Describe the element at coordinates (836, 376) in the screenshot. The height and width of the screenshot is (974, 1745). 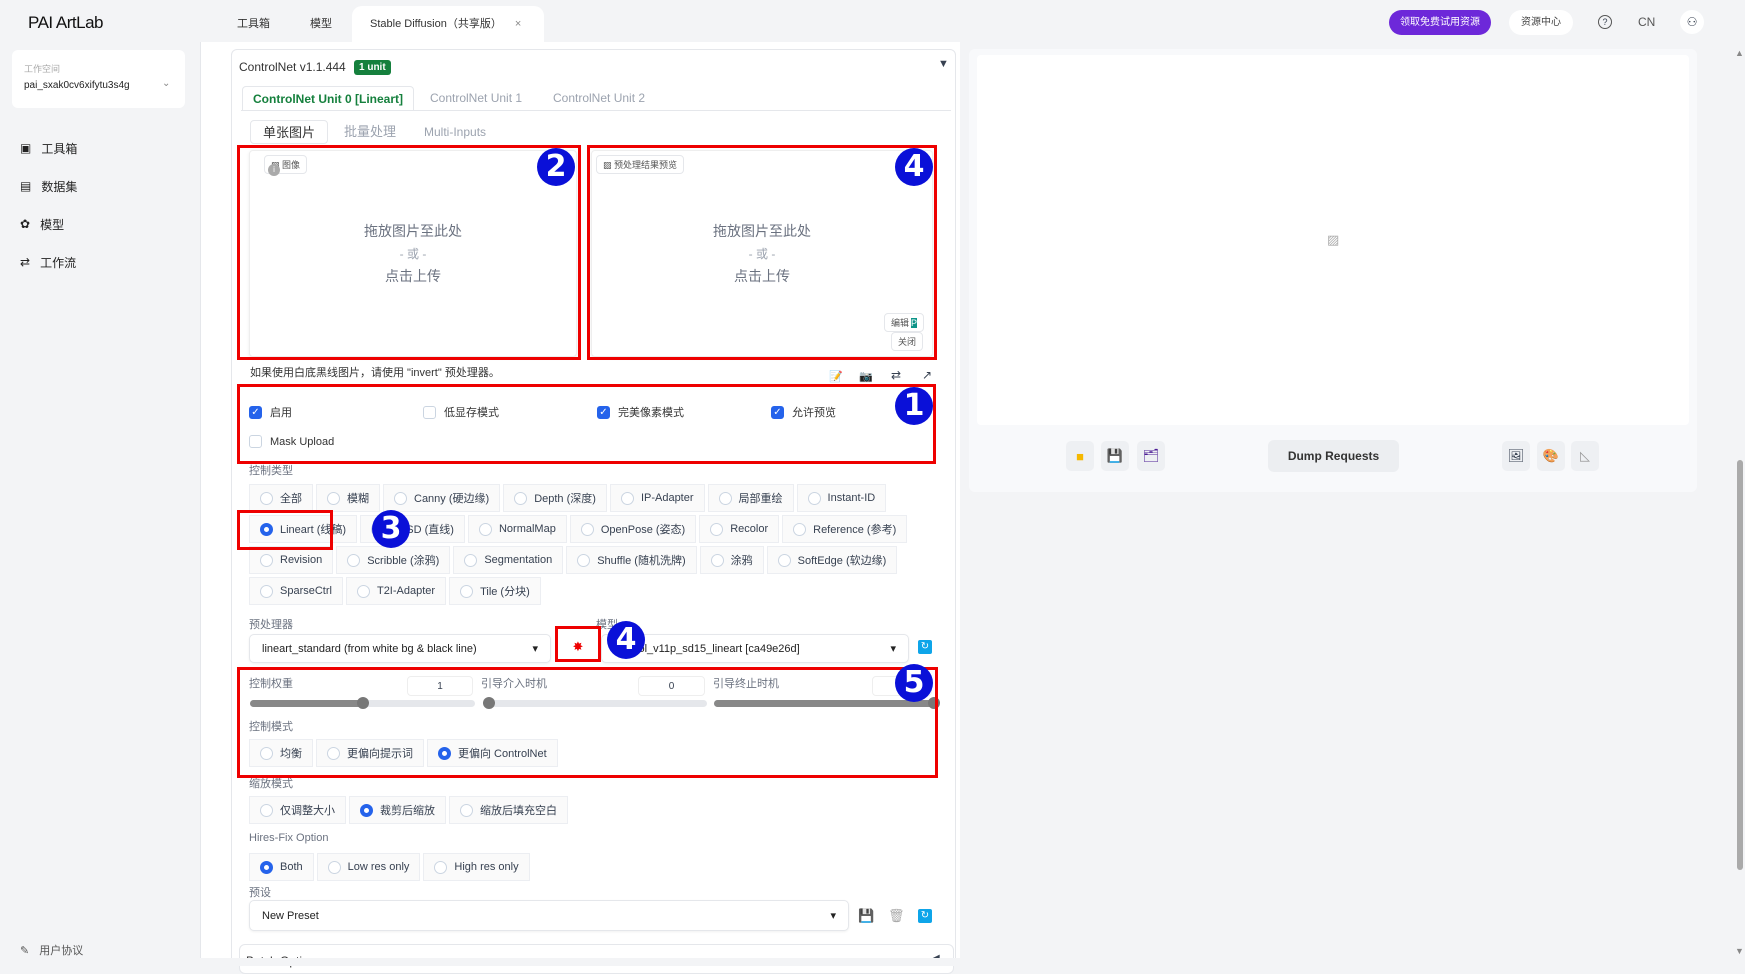
I see `edit-image-icon: 📝` at that location.